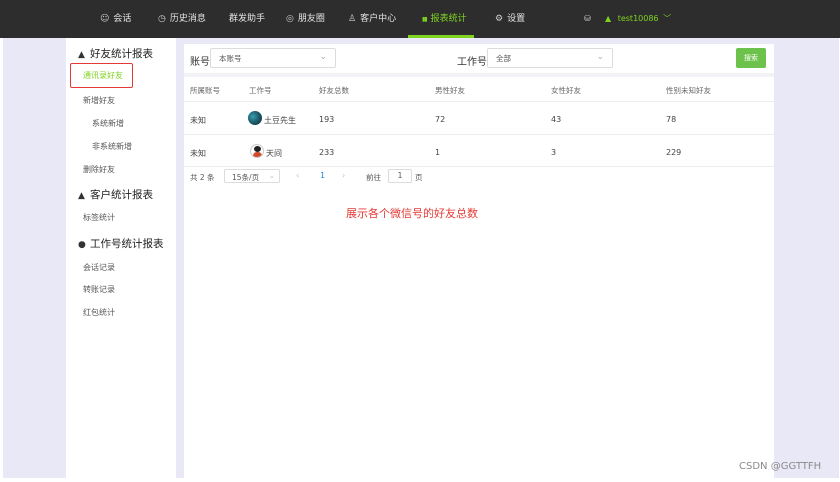 The width and height of the screenshot is (840, 482). What do you see at coordinates (205, 90) in the screenshot?
I see `column-header-account: 所属账号` at bounding box center [205, 90].